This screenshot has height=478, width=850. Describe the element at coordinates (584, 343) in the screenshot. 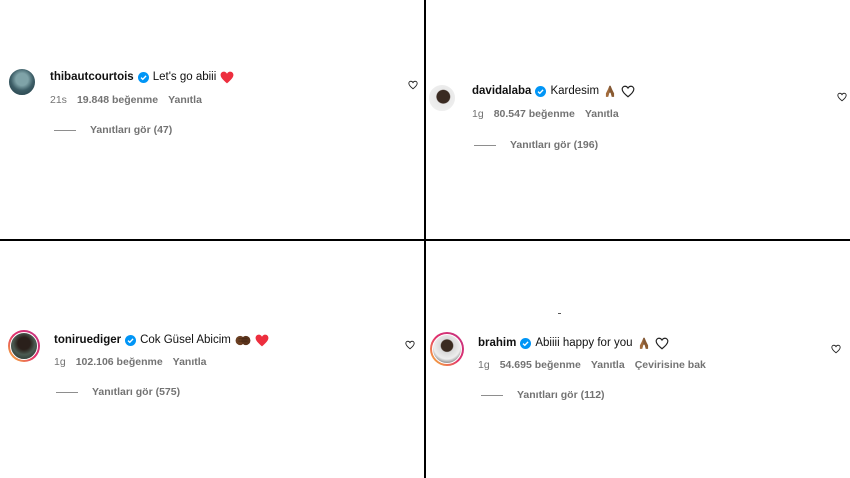

I see `comment-text: Abiiii happy for you` at that location.